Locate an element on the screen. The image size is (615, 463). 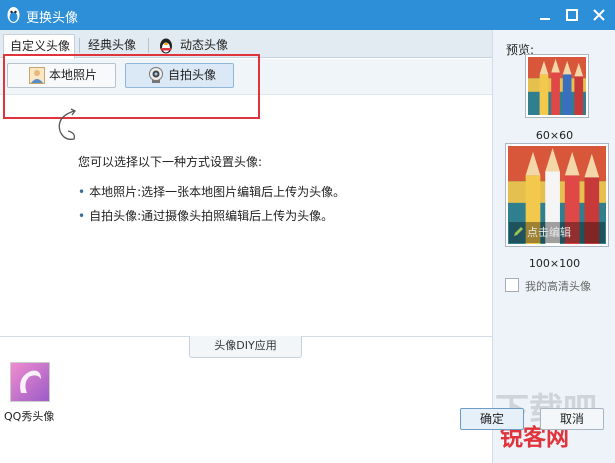
hint-item: • 本地照片:选择一张本地图片编辑后上传为头像。 is located at coordinates (211, 191).